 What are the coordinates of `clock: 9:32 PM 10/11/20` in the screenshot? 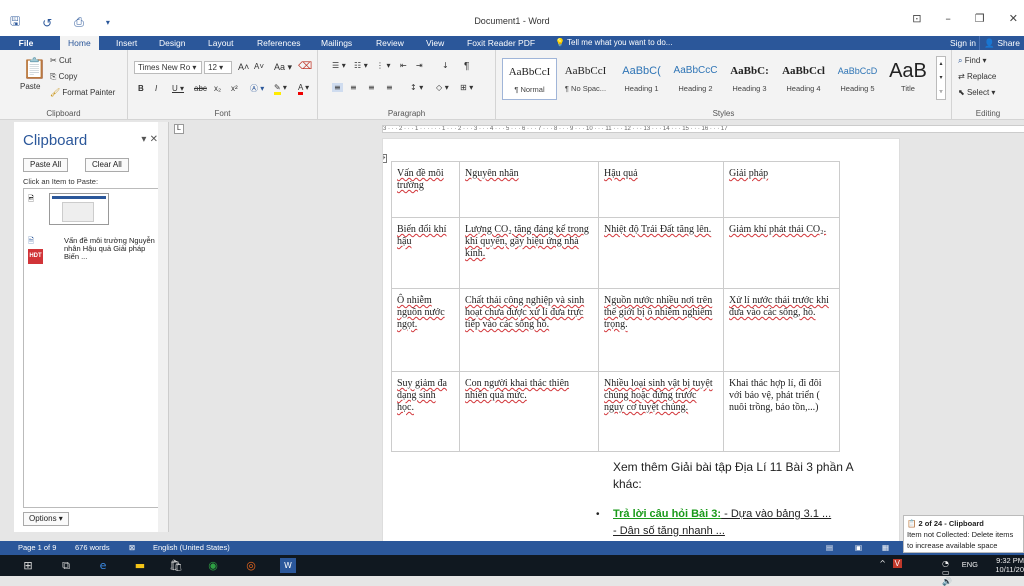 It's located at (1004, 565).